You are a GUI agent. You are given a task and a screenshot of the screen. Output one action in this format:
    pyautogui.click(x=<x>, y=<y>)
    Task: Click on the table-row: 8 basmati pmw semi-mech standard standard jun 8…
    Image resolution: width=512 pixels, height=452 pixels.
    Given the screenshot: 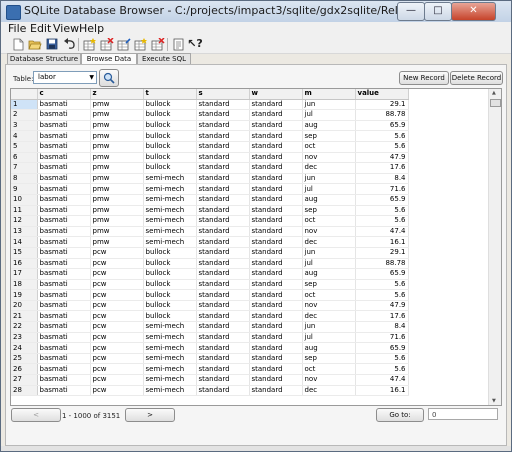 What is the action you would take?
    pyautogui.click(x=210, y=179)
    